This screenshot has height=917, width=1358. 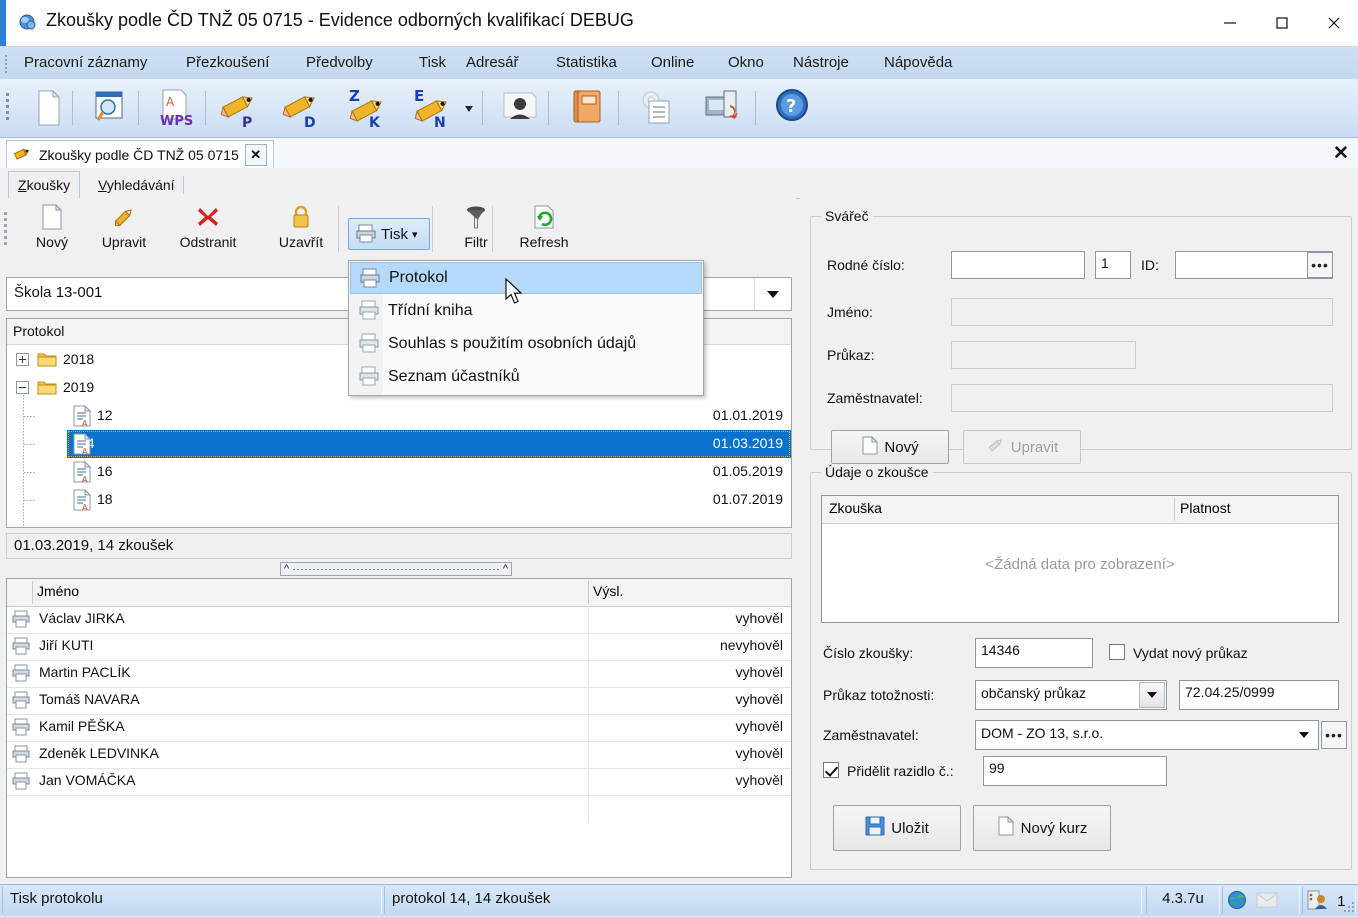 What do you see at coordinates (399, 701) in the screenshot?
I see `table-row: Tomáš NAVARA vyhověl` at bounding box center [399, 701].